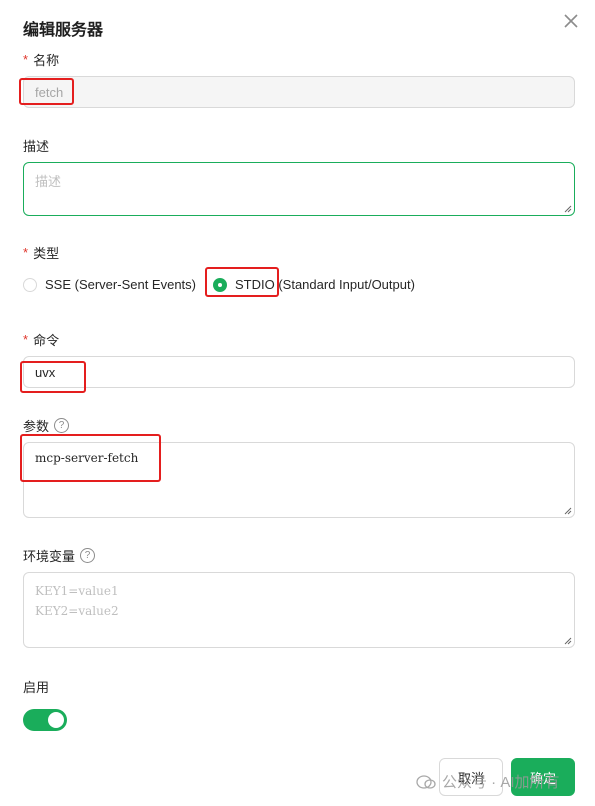  I want to click on env-label: 环境变量 ?, so click(59, 555).